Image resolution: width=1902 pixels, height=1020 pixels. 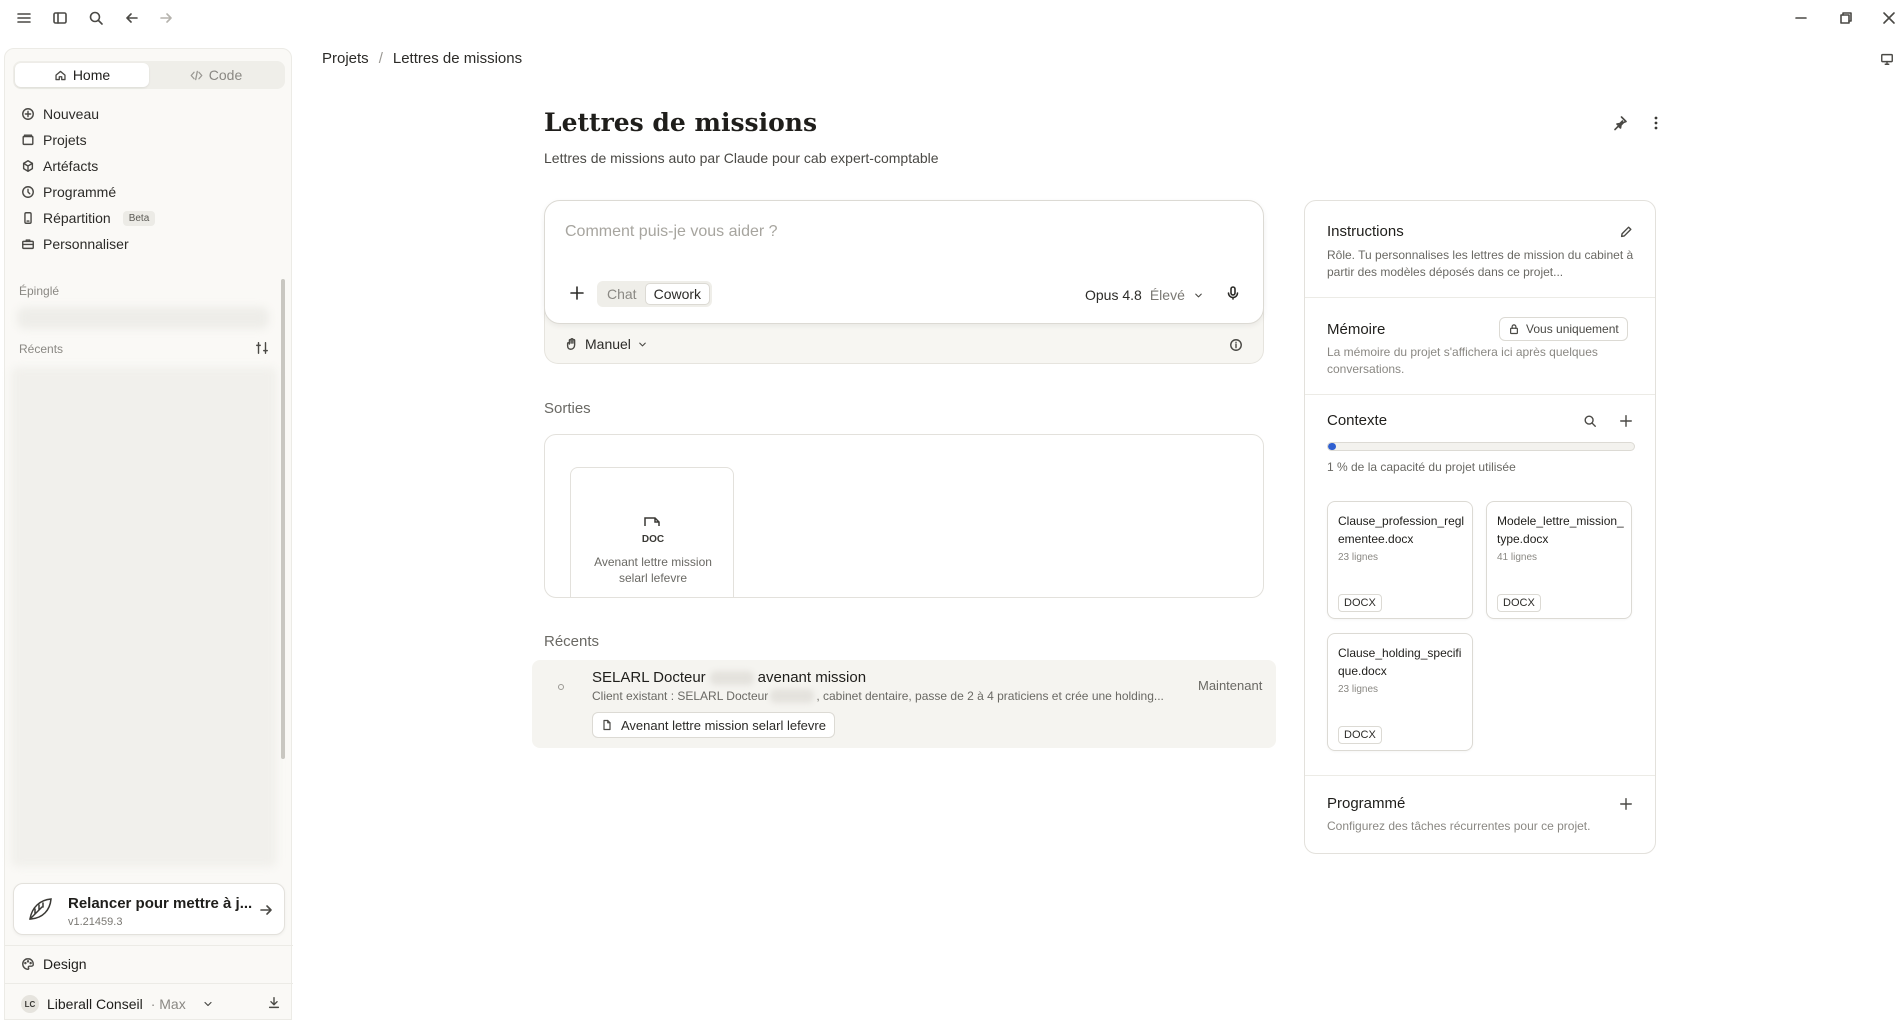 I want to click on file-name: Clause_profession_reglementee.docx, so click(x=1401, y=530).